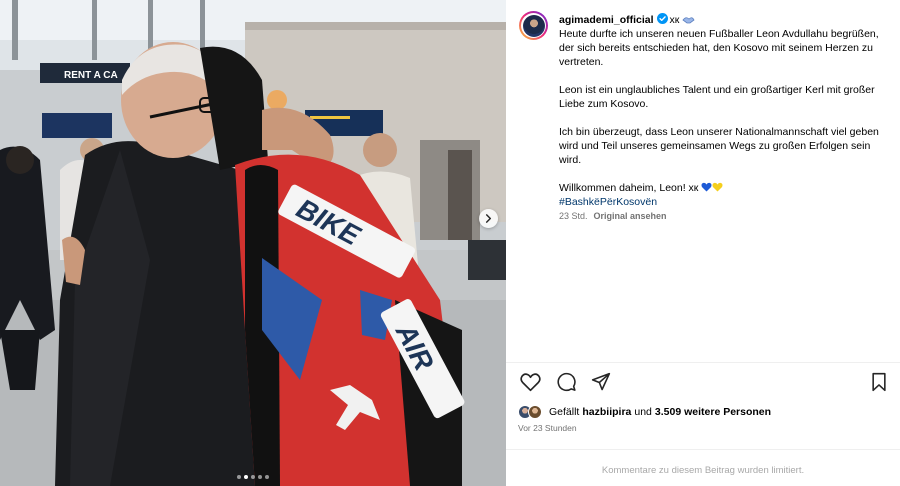 This screenshot has width=900, height=486. I want to click on share-icon, so click(601, 382).